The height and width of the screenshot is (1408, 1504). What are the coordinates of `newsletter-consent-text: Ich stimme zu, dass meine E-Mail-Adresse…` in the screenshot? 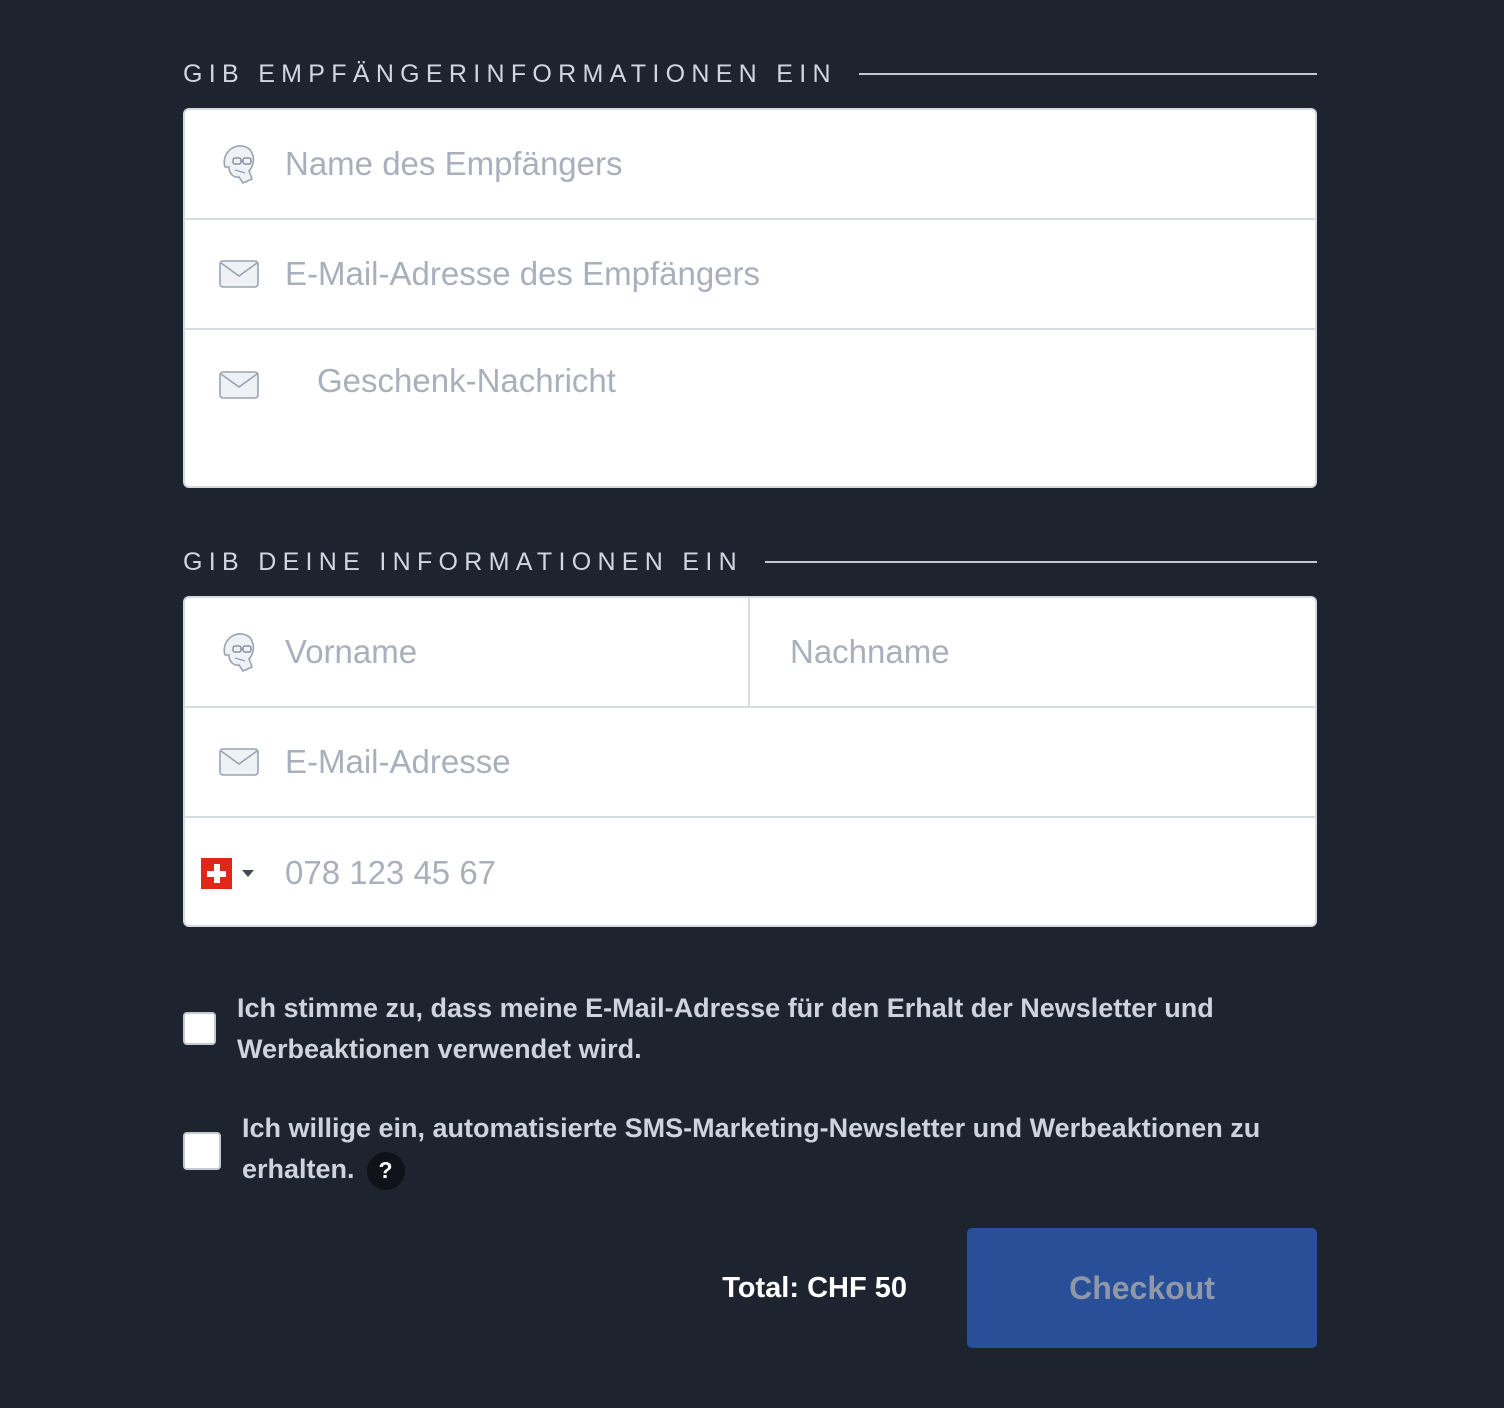 It's located at (725, 1028).